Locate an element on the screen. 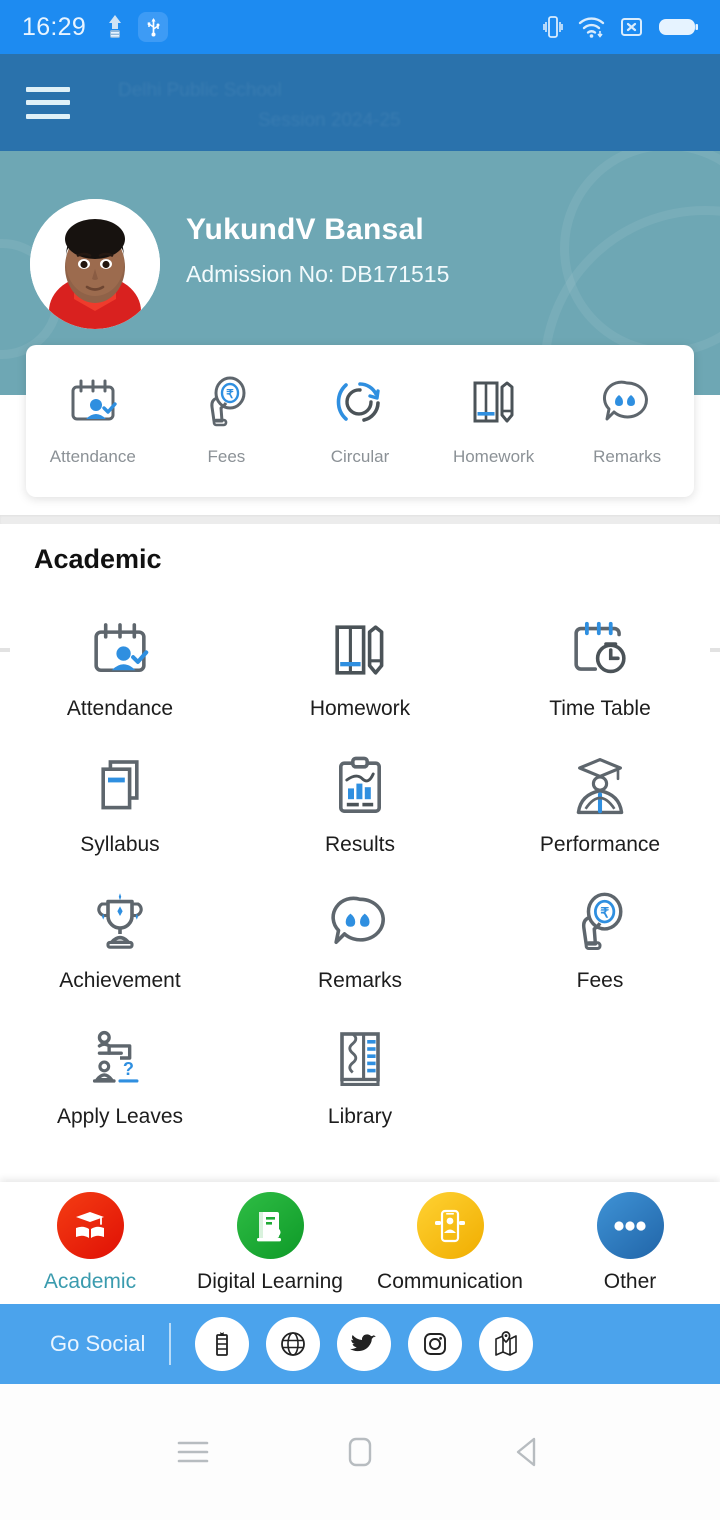  quick-action-label: Attendance is located at coordinates (92, 456).